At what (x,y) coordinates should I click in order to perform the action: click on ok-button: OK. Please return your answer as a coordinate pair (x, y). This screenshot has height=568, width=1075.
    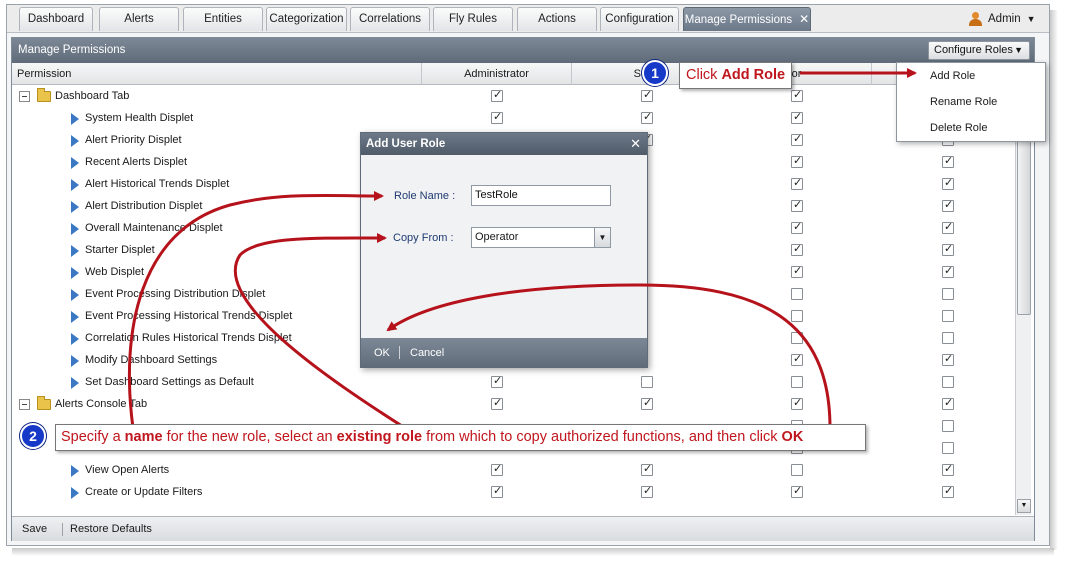
    Looking at the image, I should click on (382, 353).